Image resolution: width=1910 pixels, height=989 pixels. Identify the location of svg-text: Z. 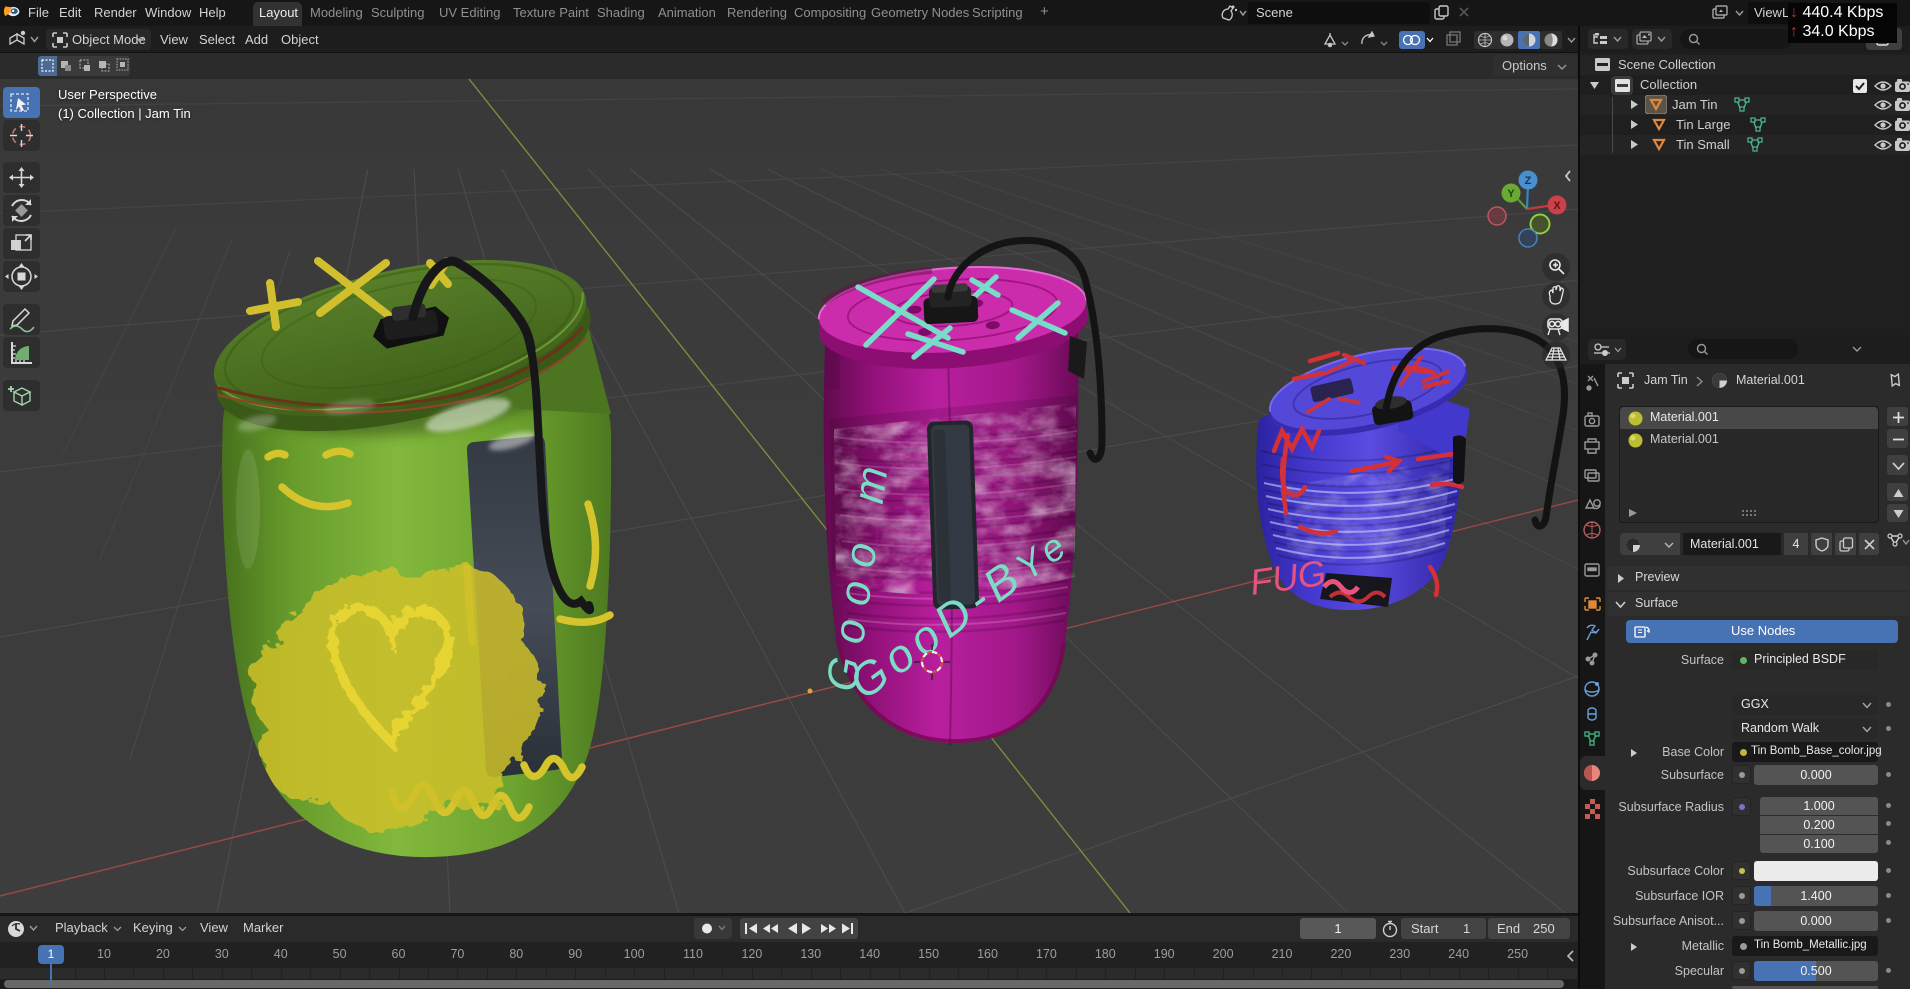
(1528, 181).